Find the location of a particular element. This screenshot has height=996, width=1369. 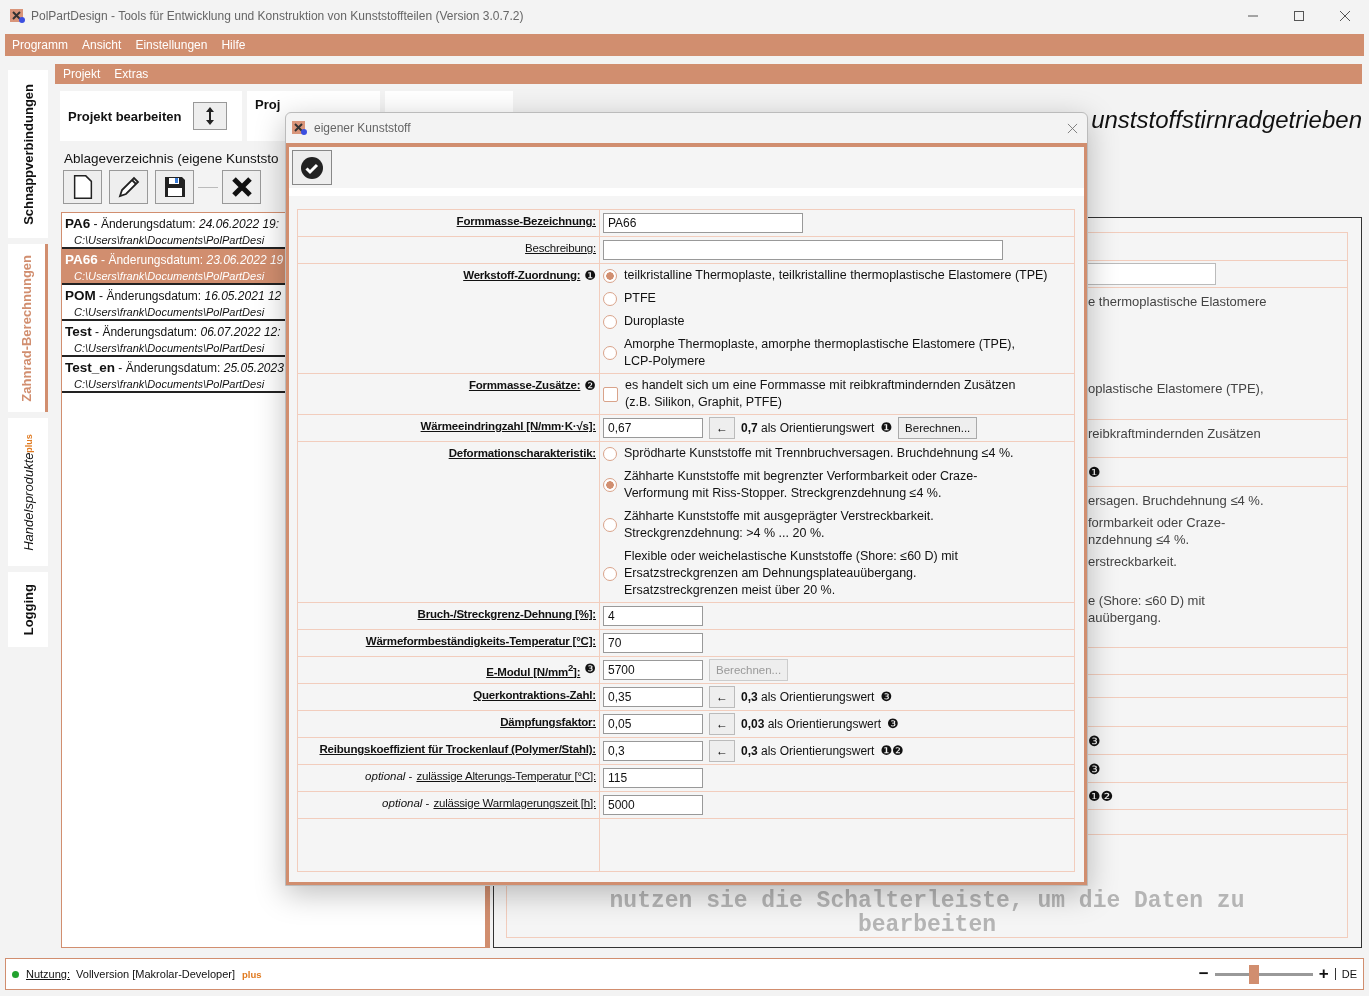

option-text: Amorphe Thermoplaste, amorphe thermoplastische Elastomere (TPE), LCP-Polymere is located at coordinates (819, 353).